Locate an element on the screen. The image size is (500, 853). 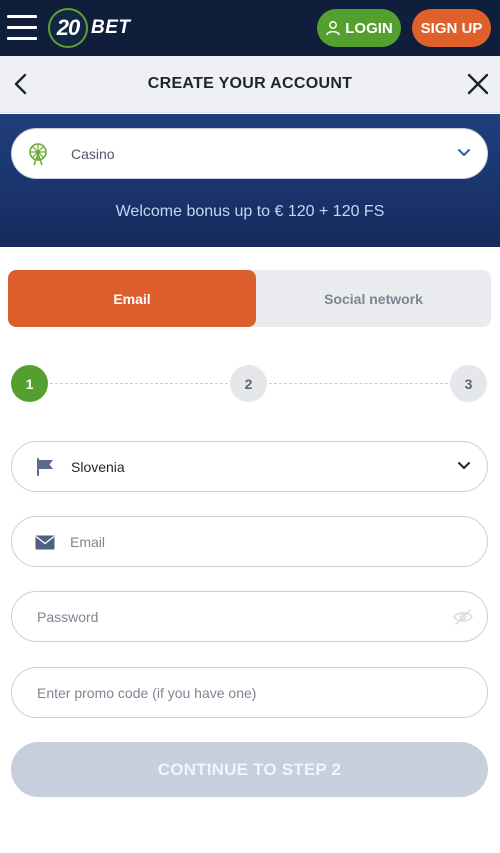
ferris-wheel-icon is located at coordinates (38, 154).